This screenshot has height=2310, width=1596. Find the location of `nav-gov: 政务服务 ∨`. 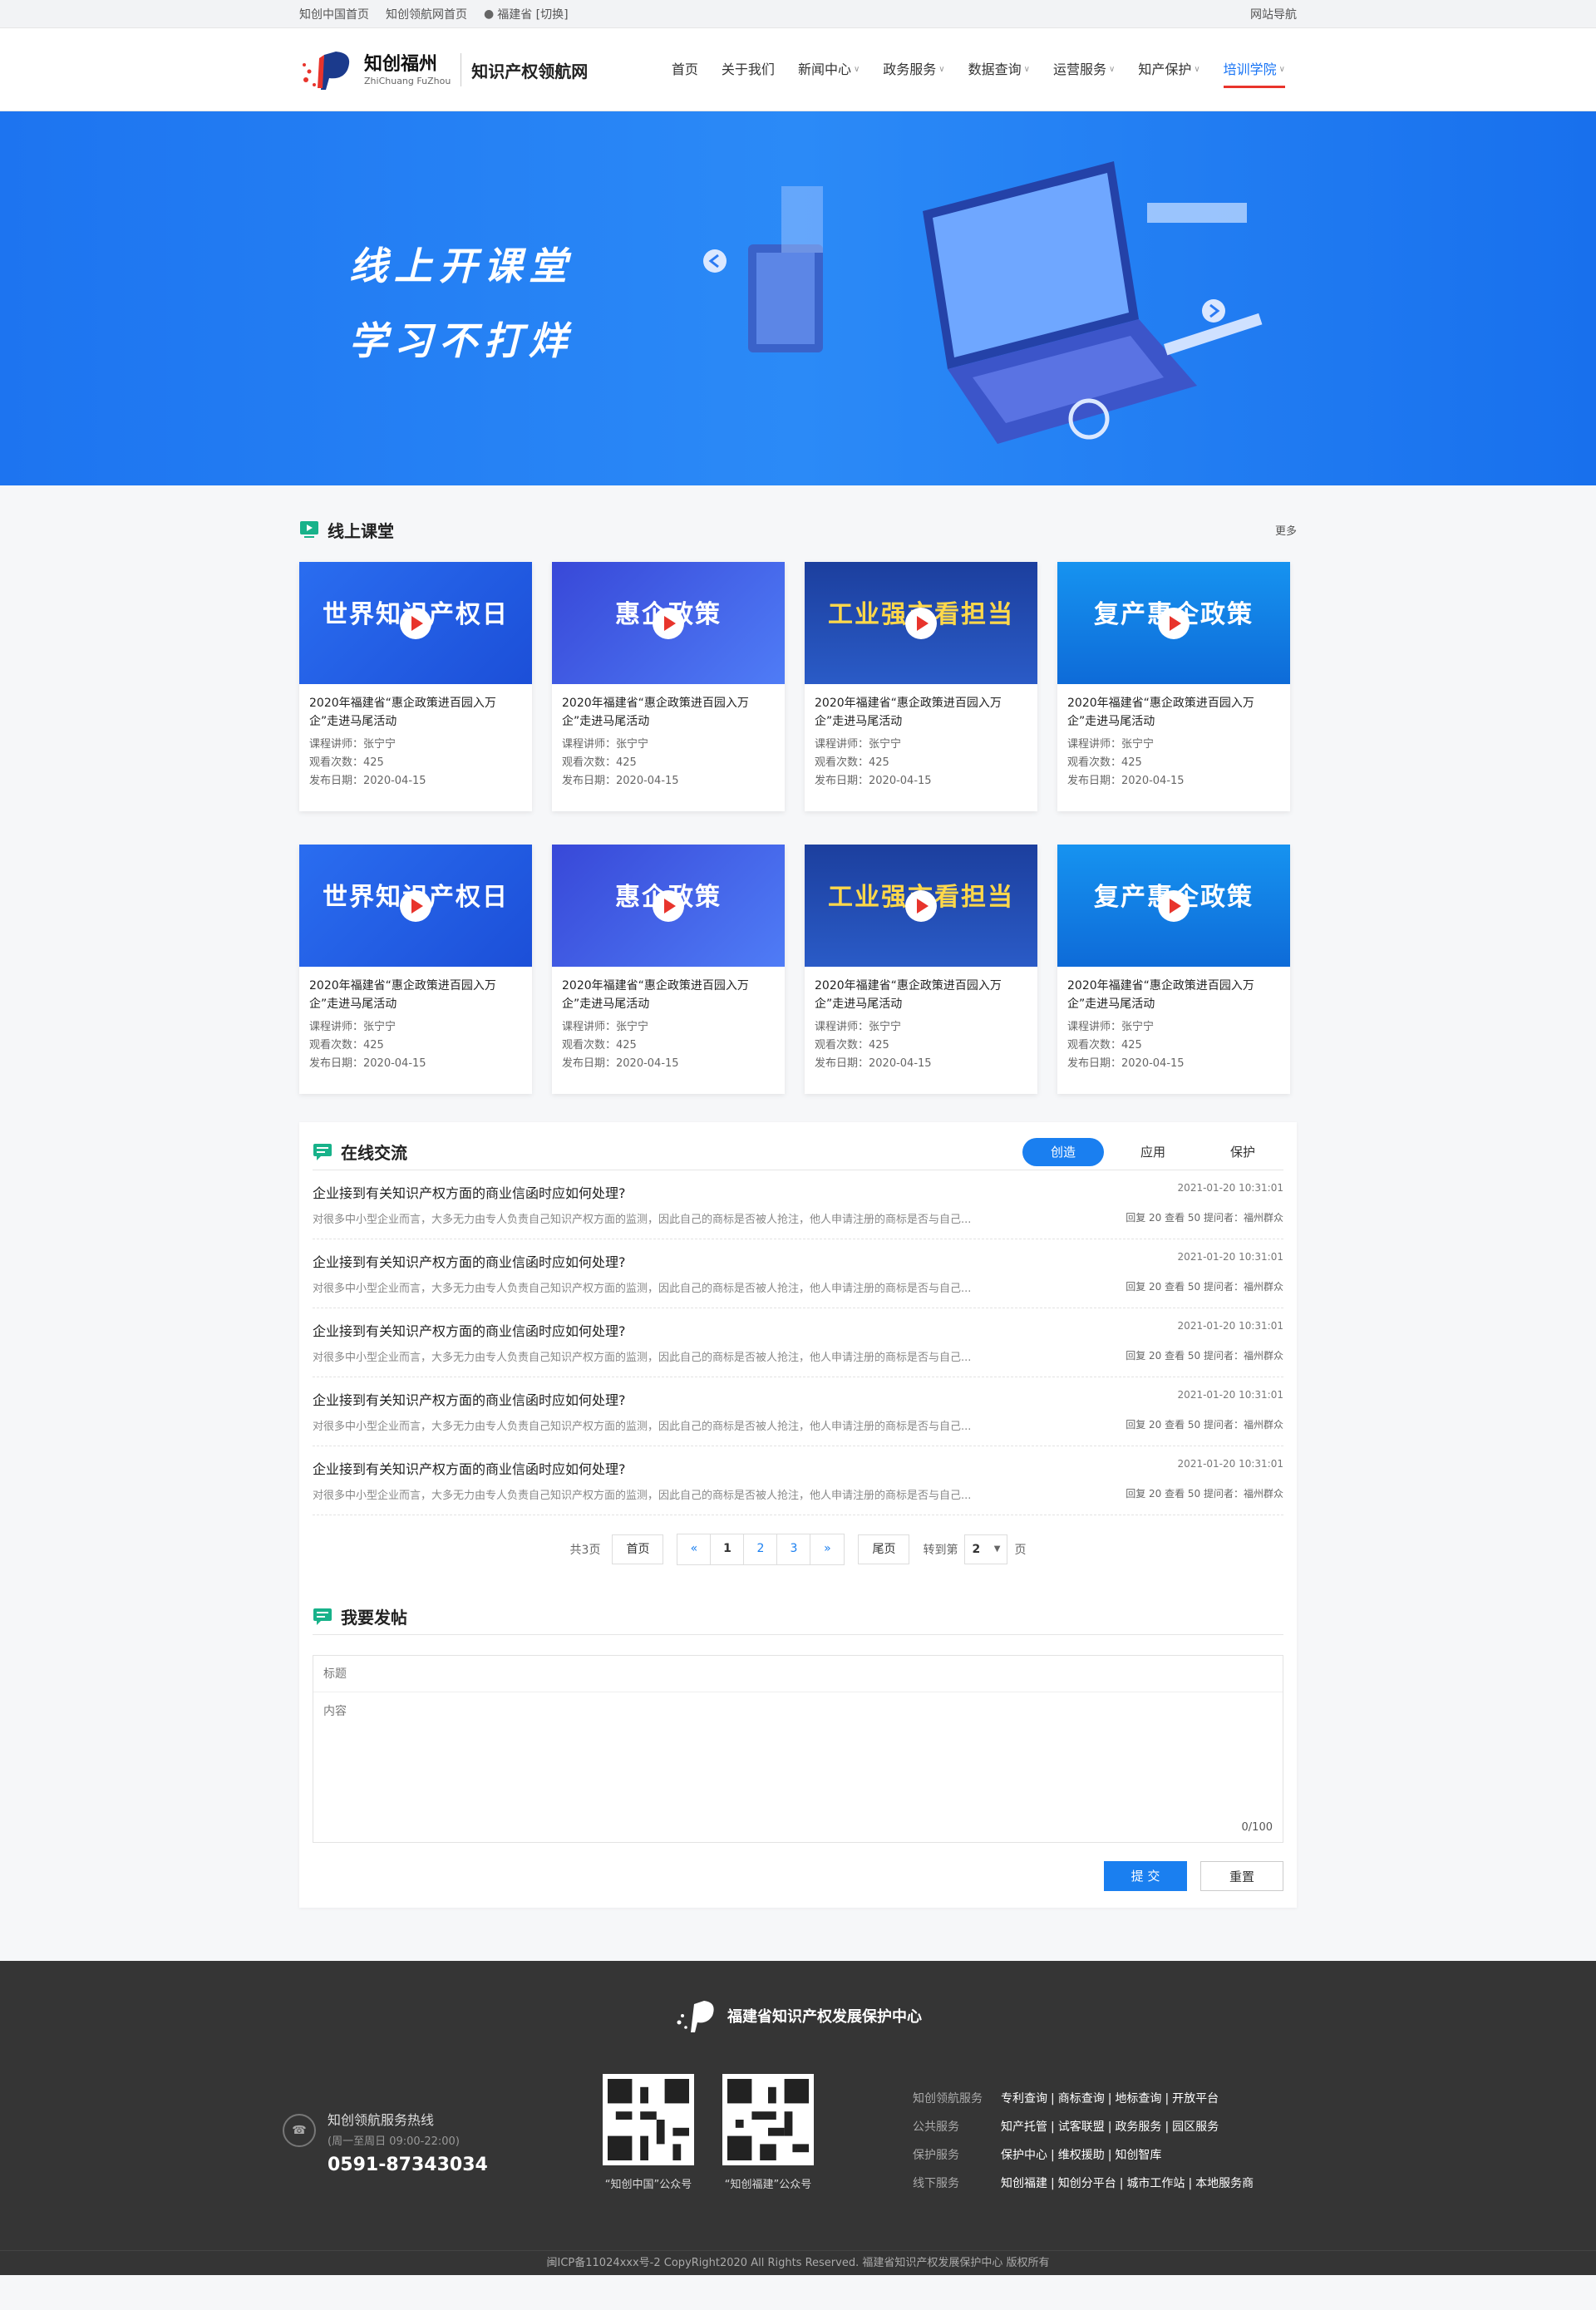

nav-gov: 政务服务 ∨ is located at coordinates (913, 70).